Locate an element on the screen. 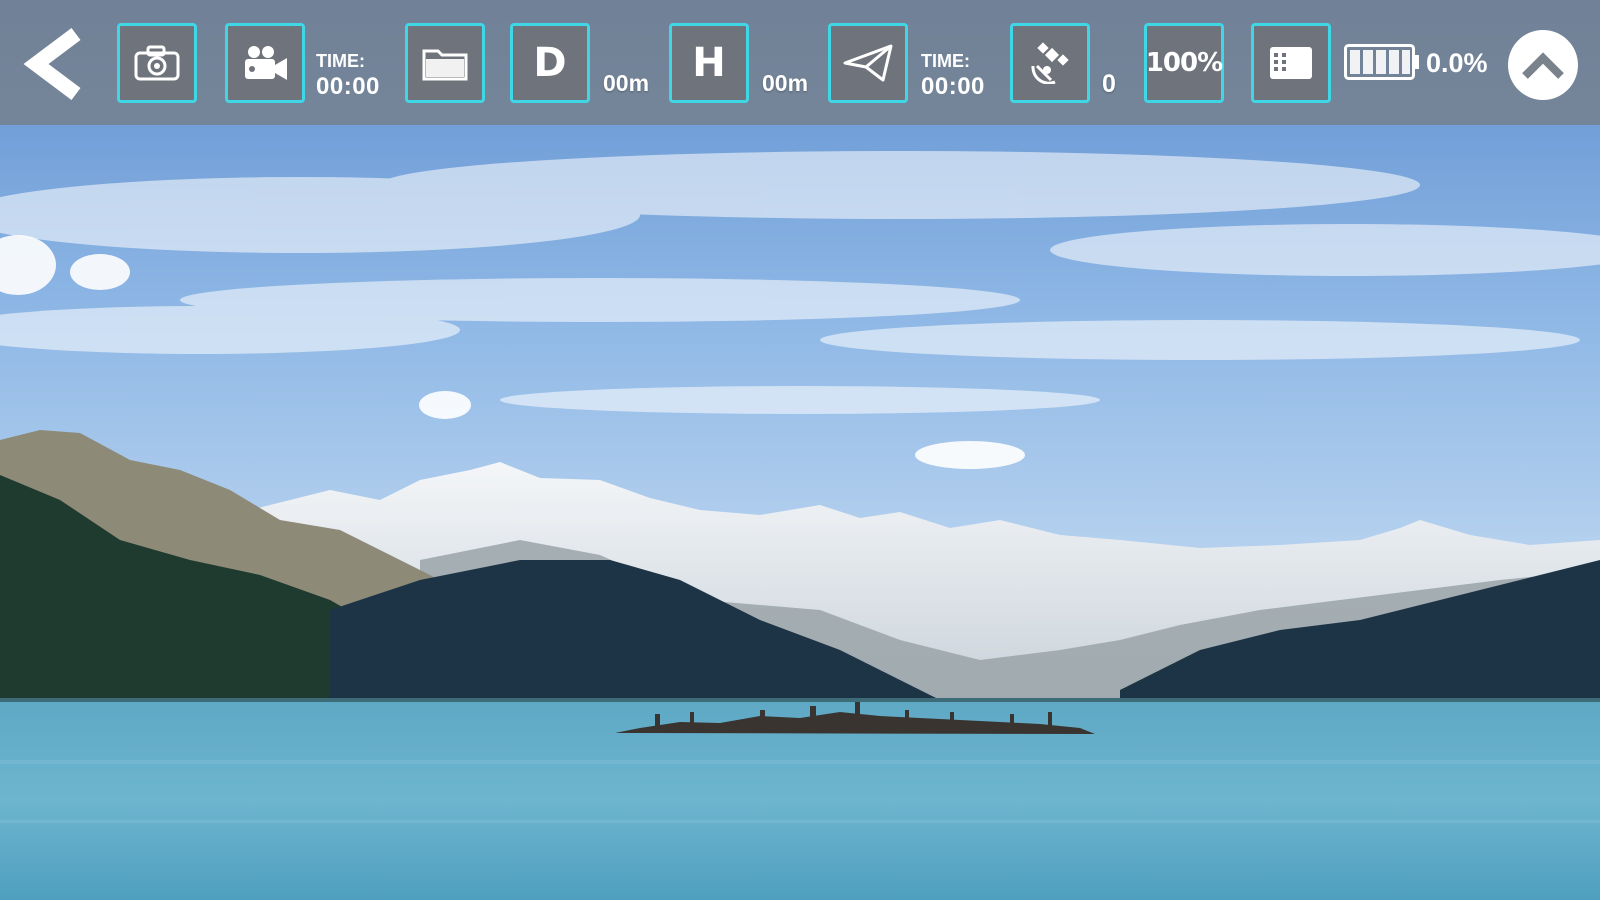 The height and width of the screenshot is (900, 1600). distance-value: 00m is located at coordinates (626, 83).